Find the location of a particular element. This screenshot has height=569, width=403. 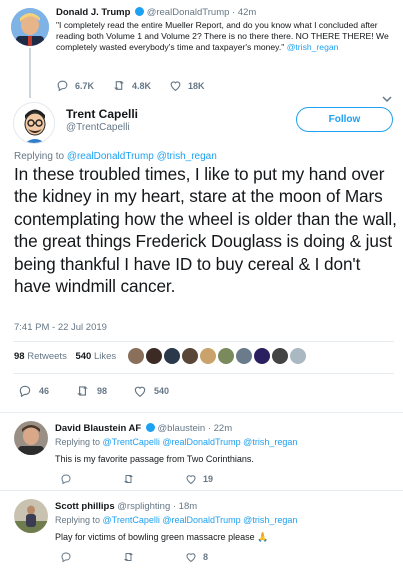

thread-connector is located at coordinates (30, 73).